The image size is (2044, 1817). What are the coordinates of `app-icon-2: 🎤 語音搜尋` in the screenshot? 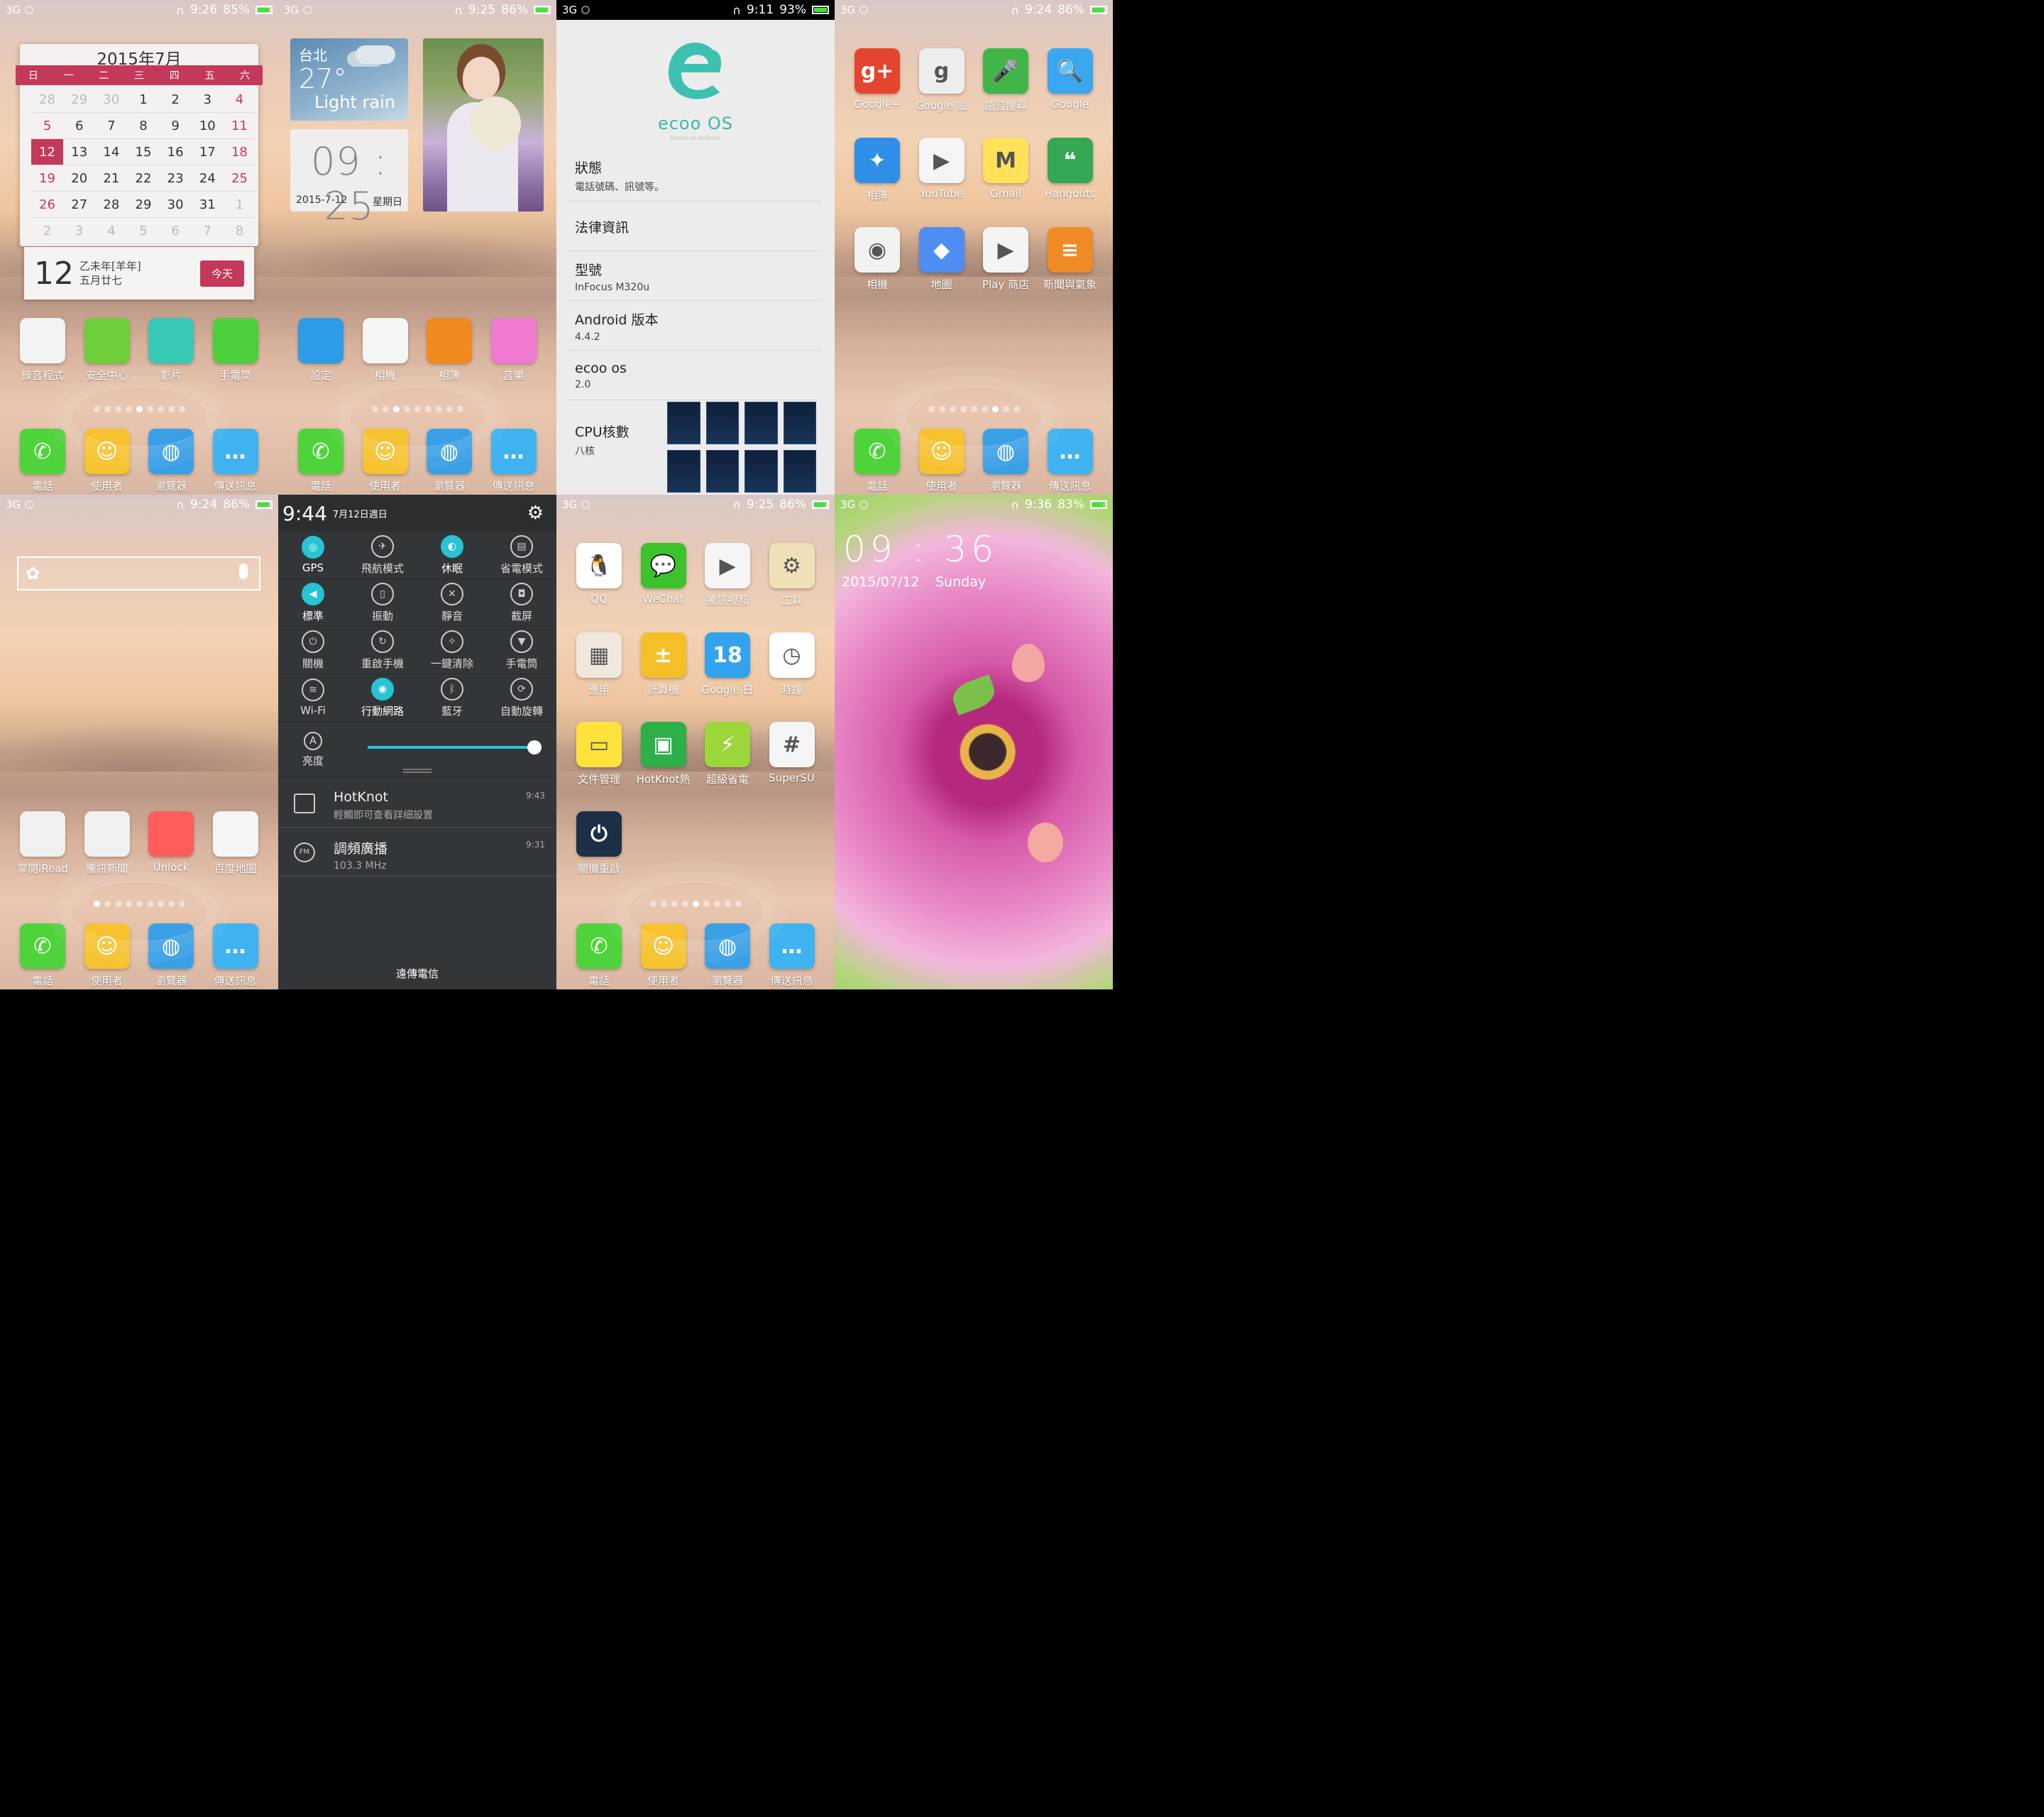 It's located at (1006, 80).